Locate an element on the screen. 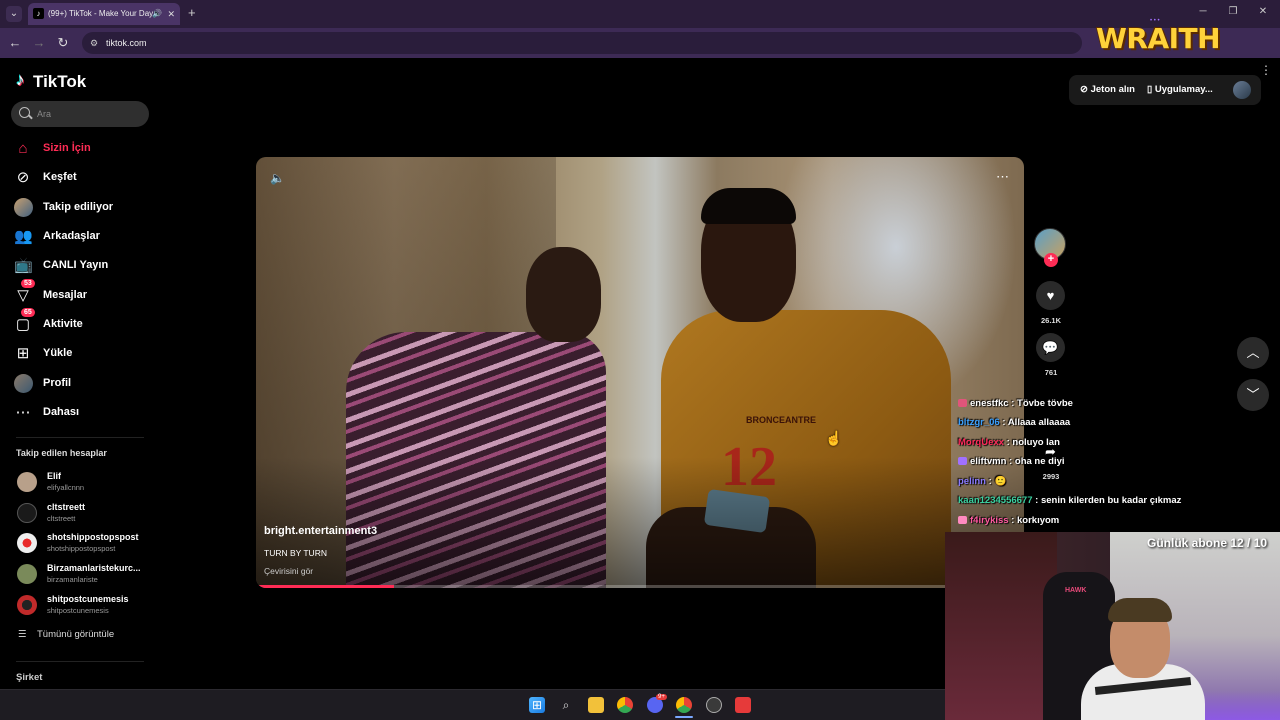 The height and width of the screenshot is (720, 1280). account-name: shotshippostopspost is located at coordinates (93, 537).